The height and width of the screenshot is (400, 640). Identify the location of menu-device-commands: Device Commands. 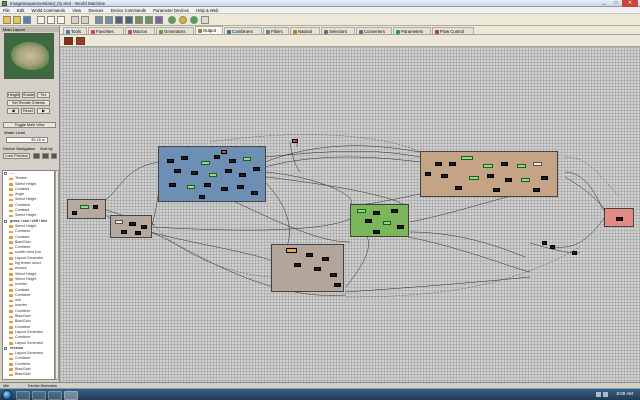
(128, 10).